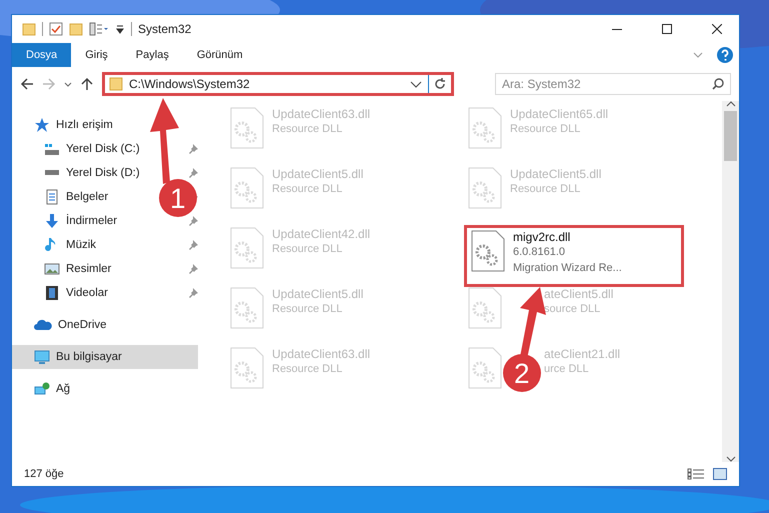 This screenshot has height=513, width=769. I want to click on sidebar-item: Yerel Disk (C:), so click(78, 149).